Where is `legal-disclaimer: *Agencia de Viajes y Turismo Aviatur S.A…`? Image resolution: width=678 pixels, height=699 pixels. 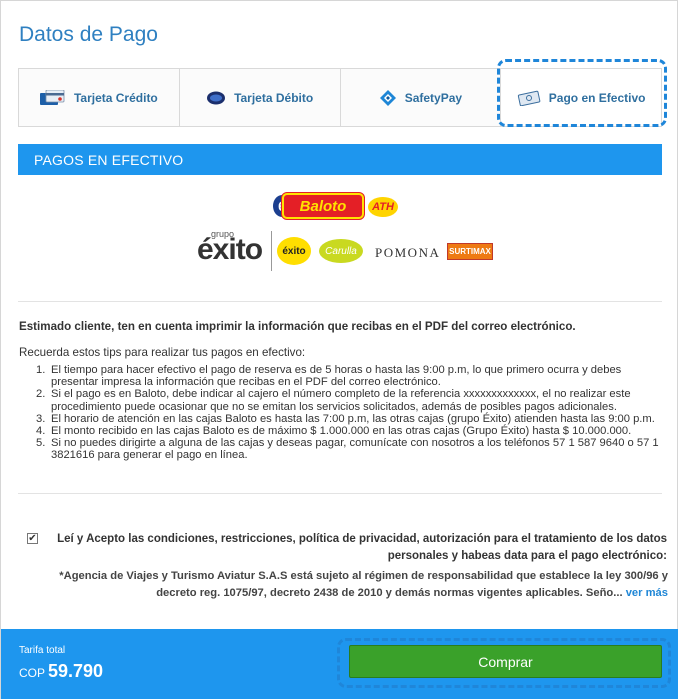 legal-disclaimer: *Agencia de Viajes y Turismo Aviatur S.A… is located at coordinates (343, 585).